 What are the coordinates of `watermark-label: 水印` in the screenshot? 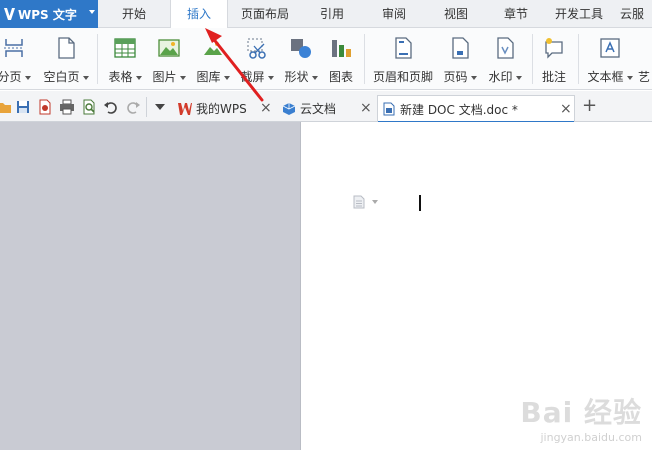 It's located at (500, 77).